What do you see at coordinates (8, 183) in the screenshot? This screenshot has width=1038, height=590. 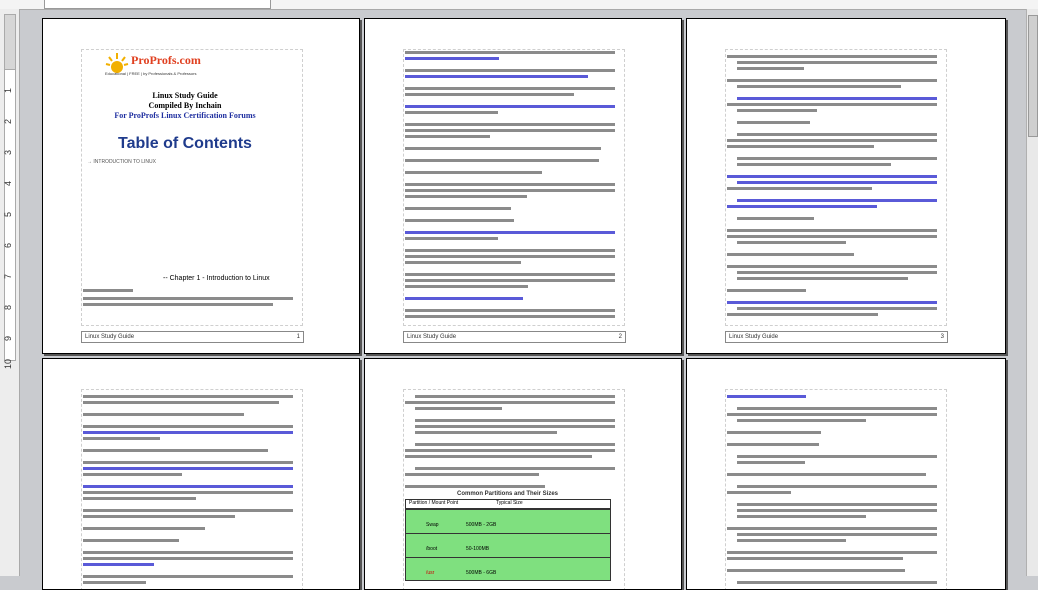 I see `ruler-number: 4` at bounding box center [8, 183].